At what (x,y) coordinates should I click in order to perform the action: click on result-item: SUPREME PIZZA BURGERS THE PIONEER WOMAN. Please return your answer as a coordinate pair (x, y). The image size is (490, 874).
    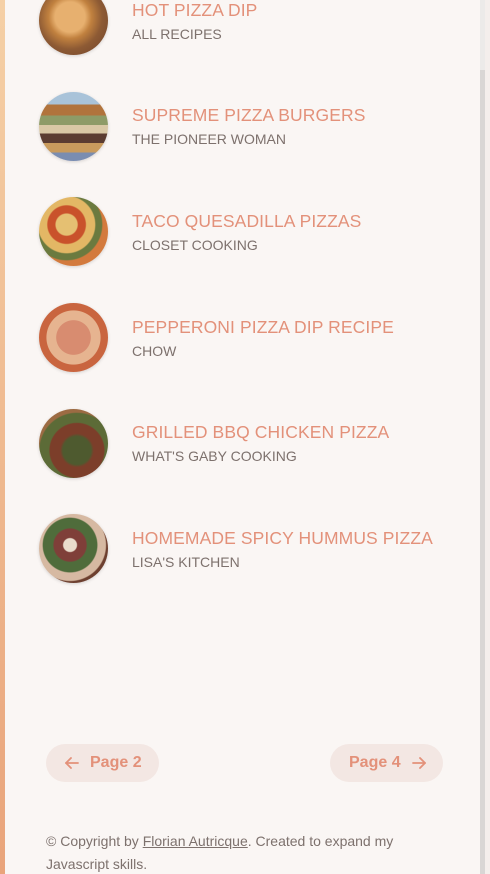
    Looking at the image, I should click on (249, 127).